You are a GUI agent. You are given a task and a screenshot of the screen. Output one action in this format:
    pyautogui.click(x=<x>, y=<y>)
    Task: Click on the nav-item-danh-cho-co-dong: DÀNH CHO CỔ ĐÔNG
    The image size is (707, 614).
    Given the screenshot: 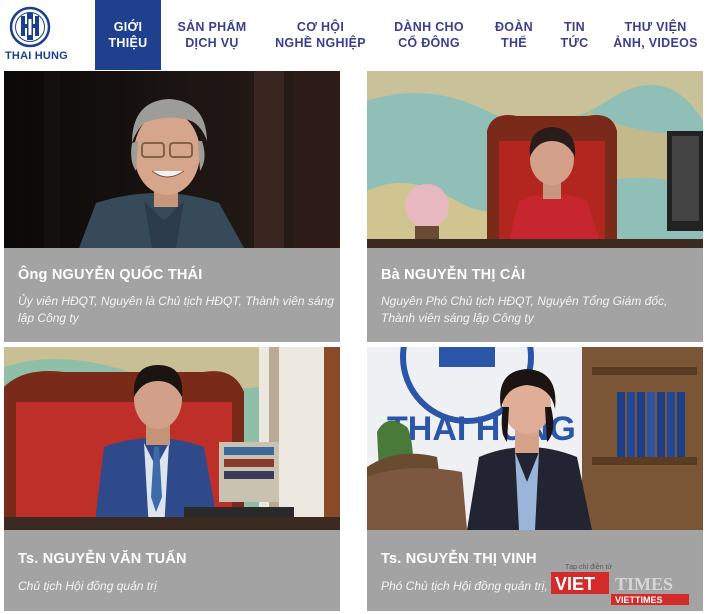 What is the action you would take?
    pyautogui.click(x=429, y=35)
    